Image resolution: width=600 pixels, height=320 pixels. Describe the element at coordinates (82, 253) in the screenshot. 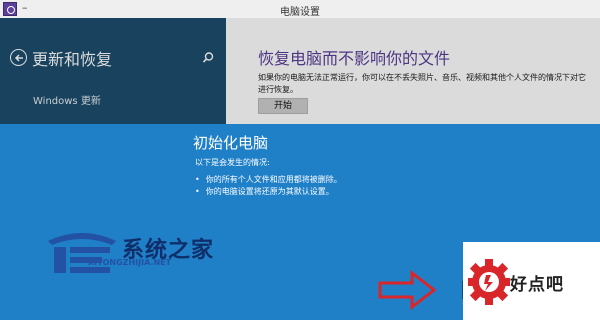

I see `watermark-logo-icon` at that location.